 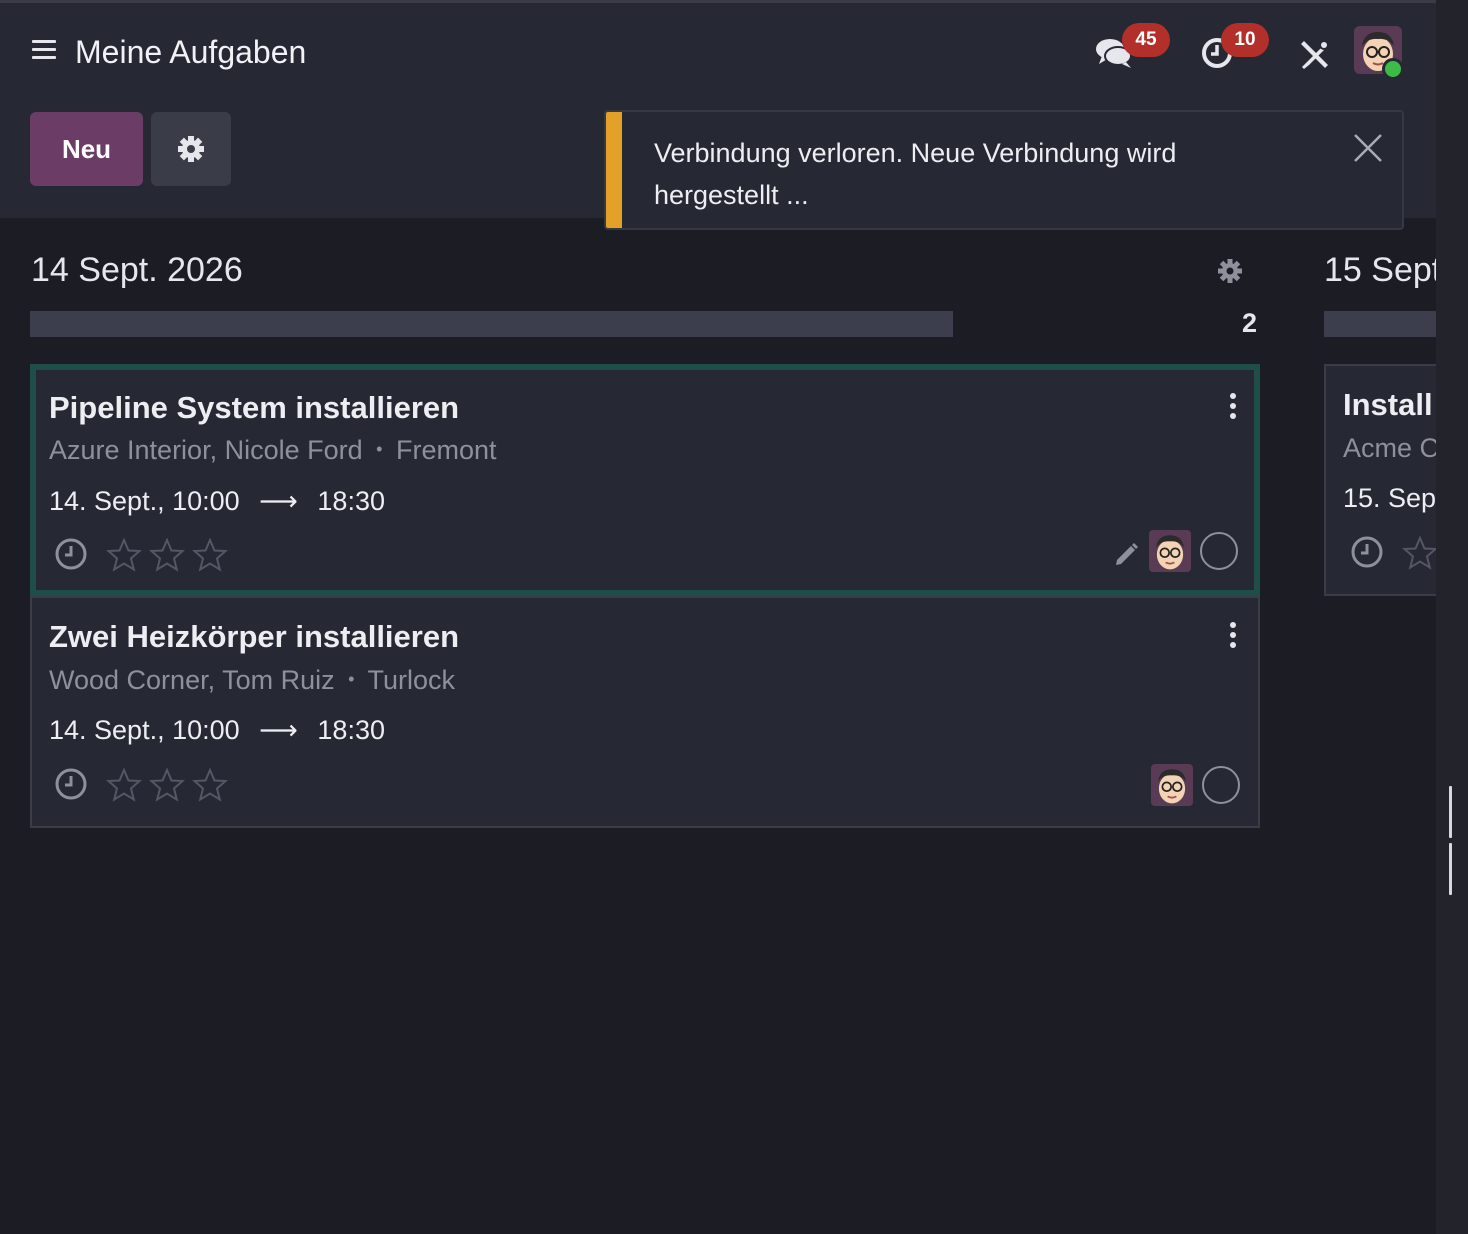 What do you see at coordinates (1389, 498) in the screenshot?
I see `card-start: 15. Sep` at bounding box center [1389, 498].